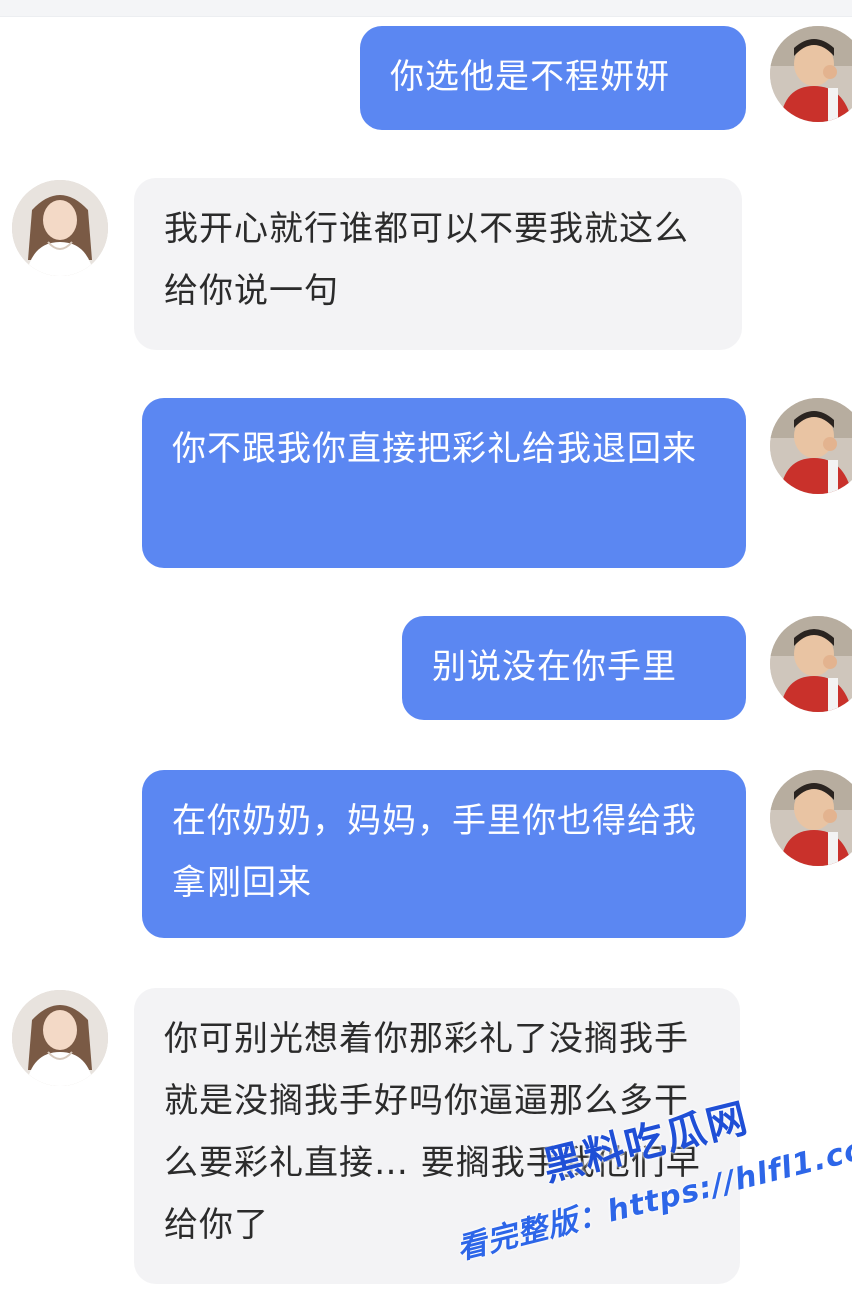 The image size is (852, 1294). What do you see at coordinates (444, 483) in the screenshot?
I see `message-bubble-sent: 你不跟我你直接把彩礼给我退回来` at bounding box center [444, 483].